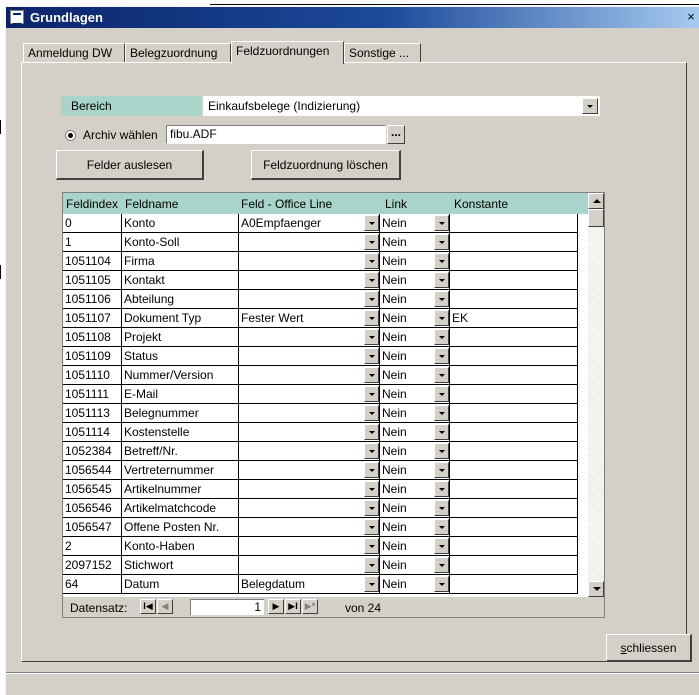 The width and height of the screenshot is (699, 695). Describe the element at coordinates (92, 299) in the screenshot. I see `cell-feldindex: 1051106` at that location.